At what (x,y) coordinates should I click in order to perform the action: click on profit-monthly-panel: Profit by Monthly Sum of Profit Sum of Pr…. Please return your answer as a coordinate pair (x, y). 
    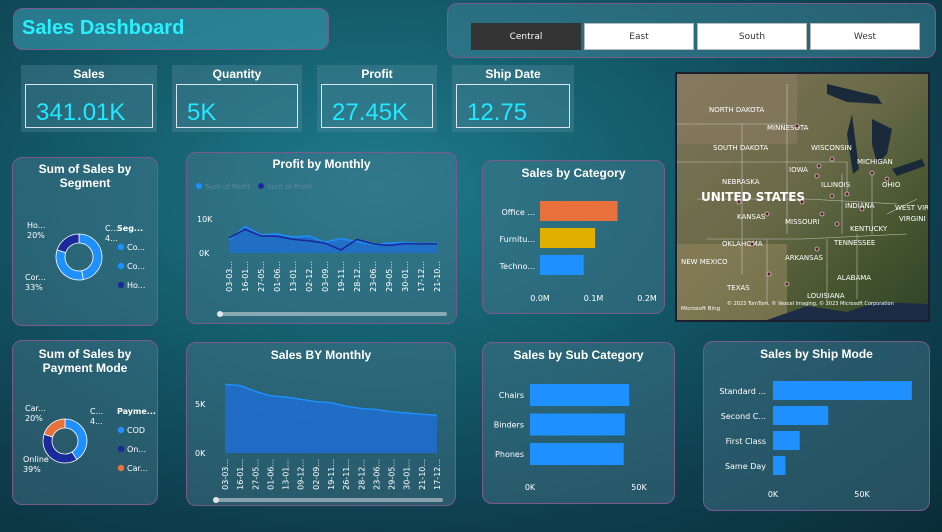
    Looking at the image, I should click on (321, 238).